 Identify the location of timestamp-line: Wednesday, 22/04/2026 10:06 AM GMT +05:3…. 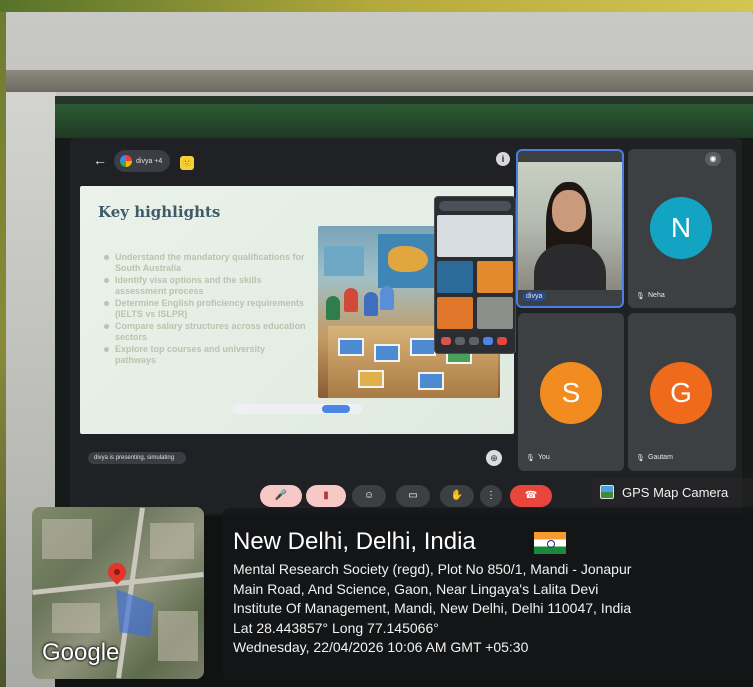
(381, 647).